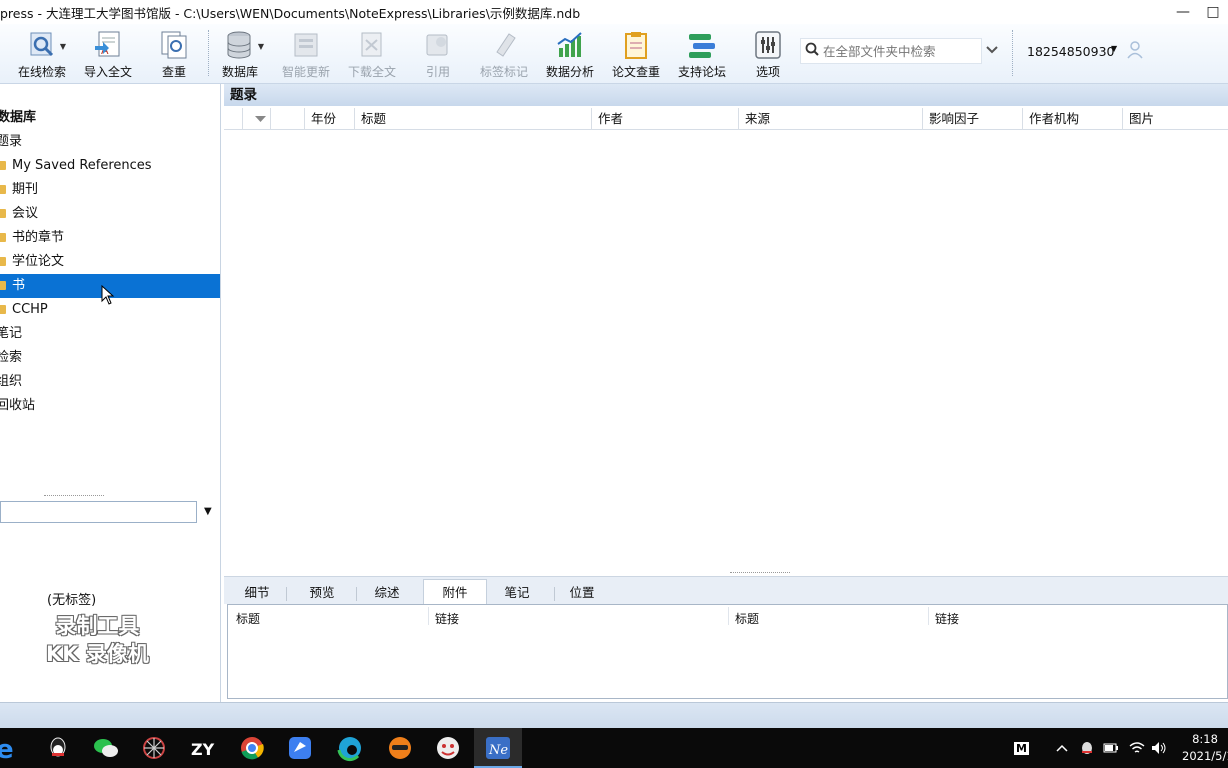 This screenshot has width=1228, height=768. I want to click on column-title: 标题, so click(472, 119).